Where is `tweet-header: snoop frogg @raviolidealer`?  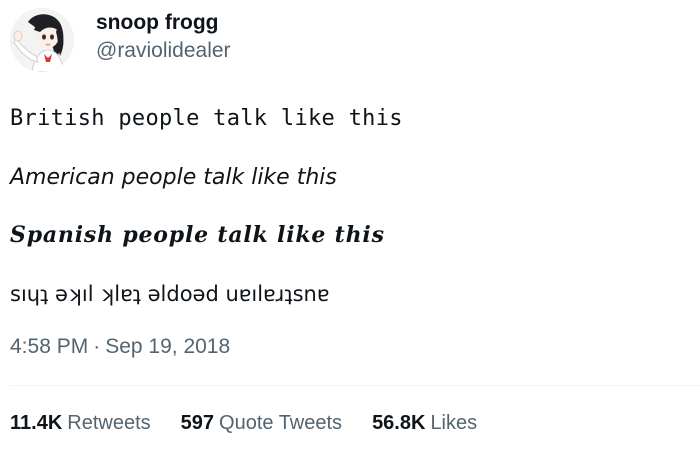 tweet-header: snoop frogg @raviolidealer is located at coordinates (120, 40).